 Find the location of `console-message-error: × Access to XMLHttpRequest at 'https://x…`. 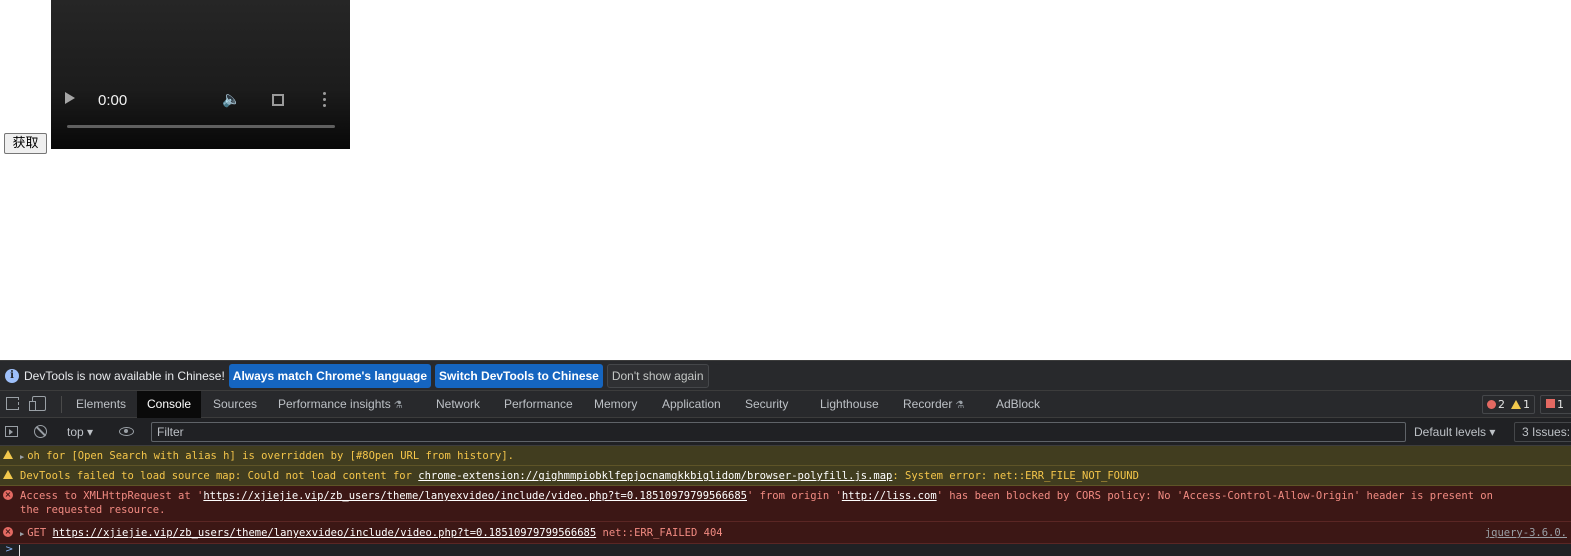

console-message-error: × Access to XMLHttpRequest at 'https://x… is located at coordinates (785, 504).